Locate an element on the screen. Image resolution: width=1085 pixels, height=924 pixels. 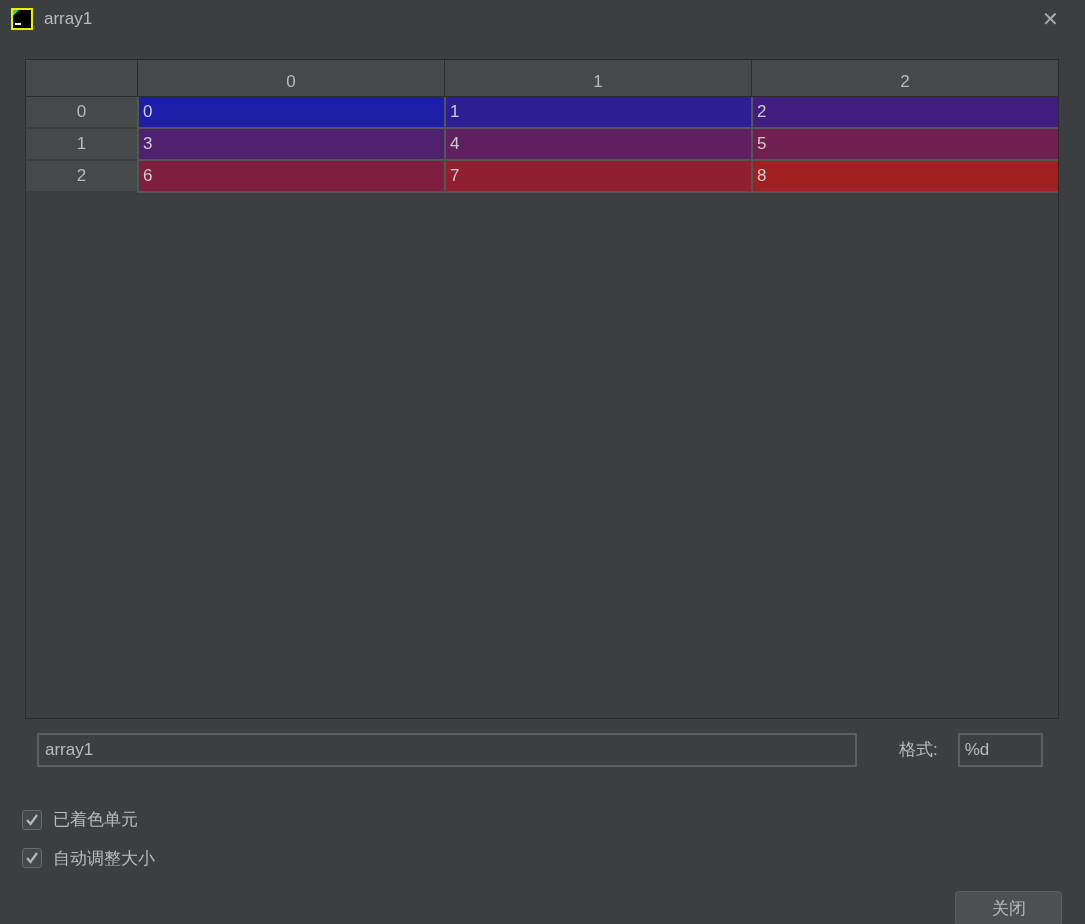
column-header: 0 is located at coordinates (290, 78).